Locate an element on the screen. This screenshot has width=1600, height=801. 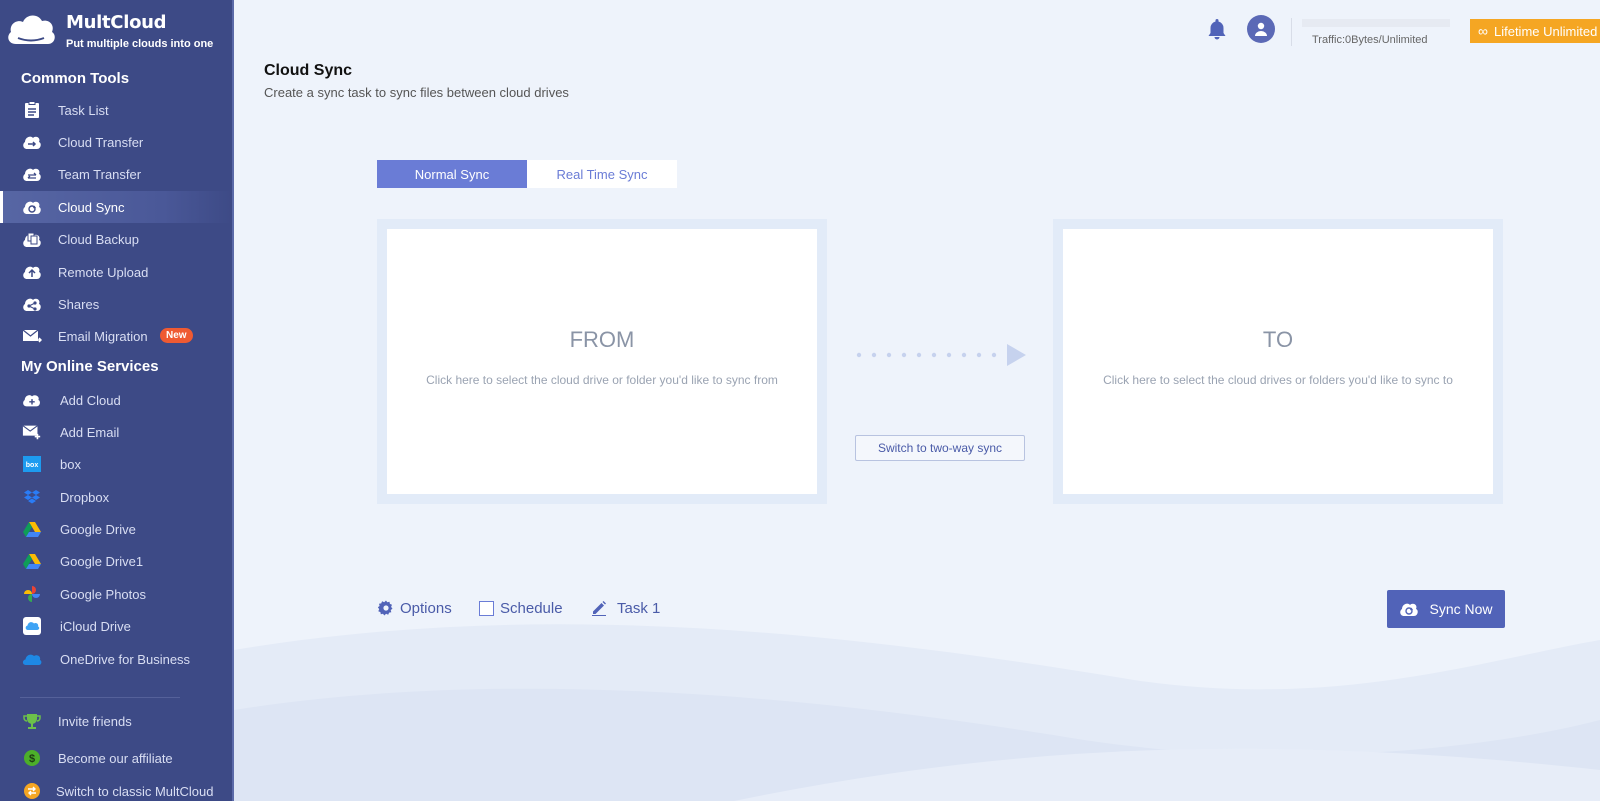
task-name-edit: Task 1 is located at coordinates (625, 608).